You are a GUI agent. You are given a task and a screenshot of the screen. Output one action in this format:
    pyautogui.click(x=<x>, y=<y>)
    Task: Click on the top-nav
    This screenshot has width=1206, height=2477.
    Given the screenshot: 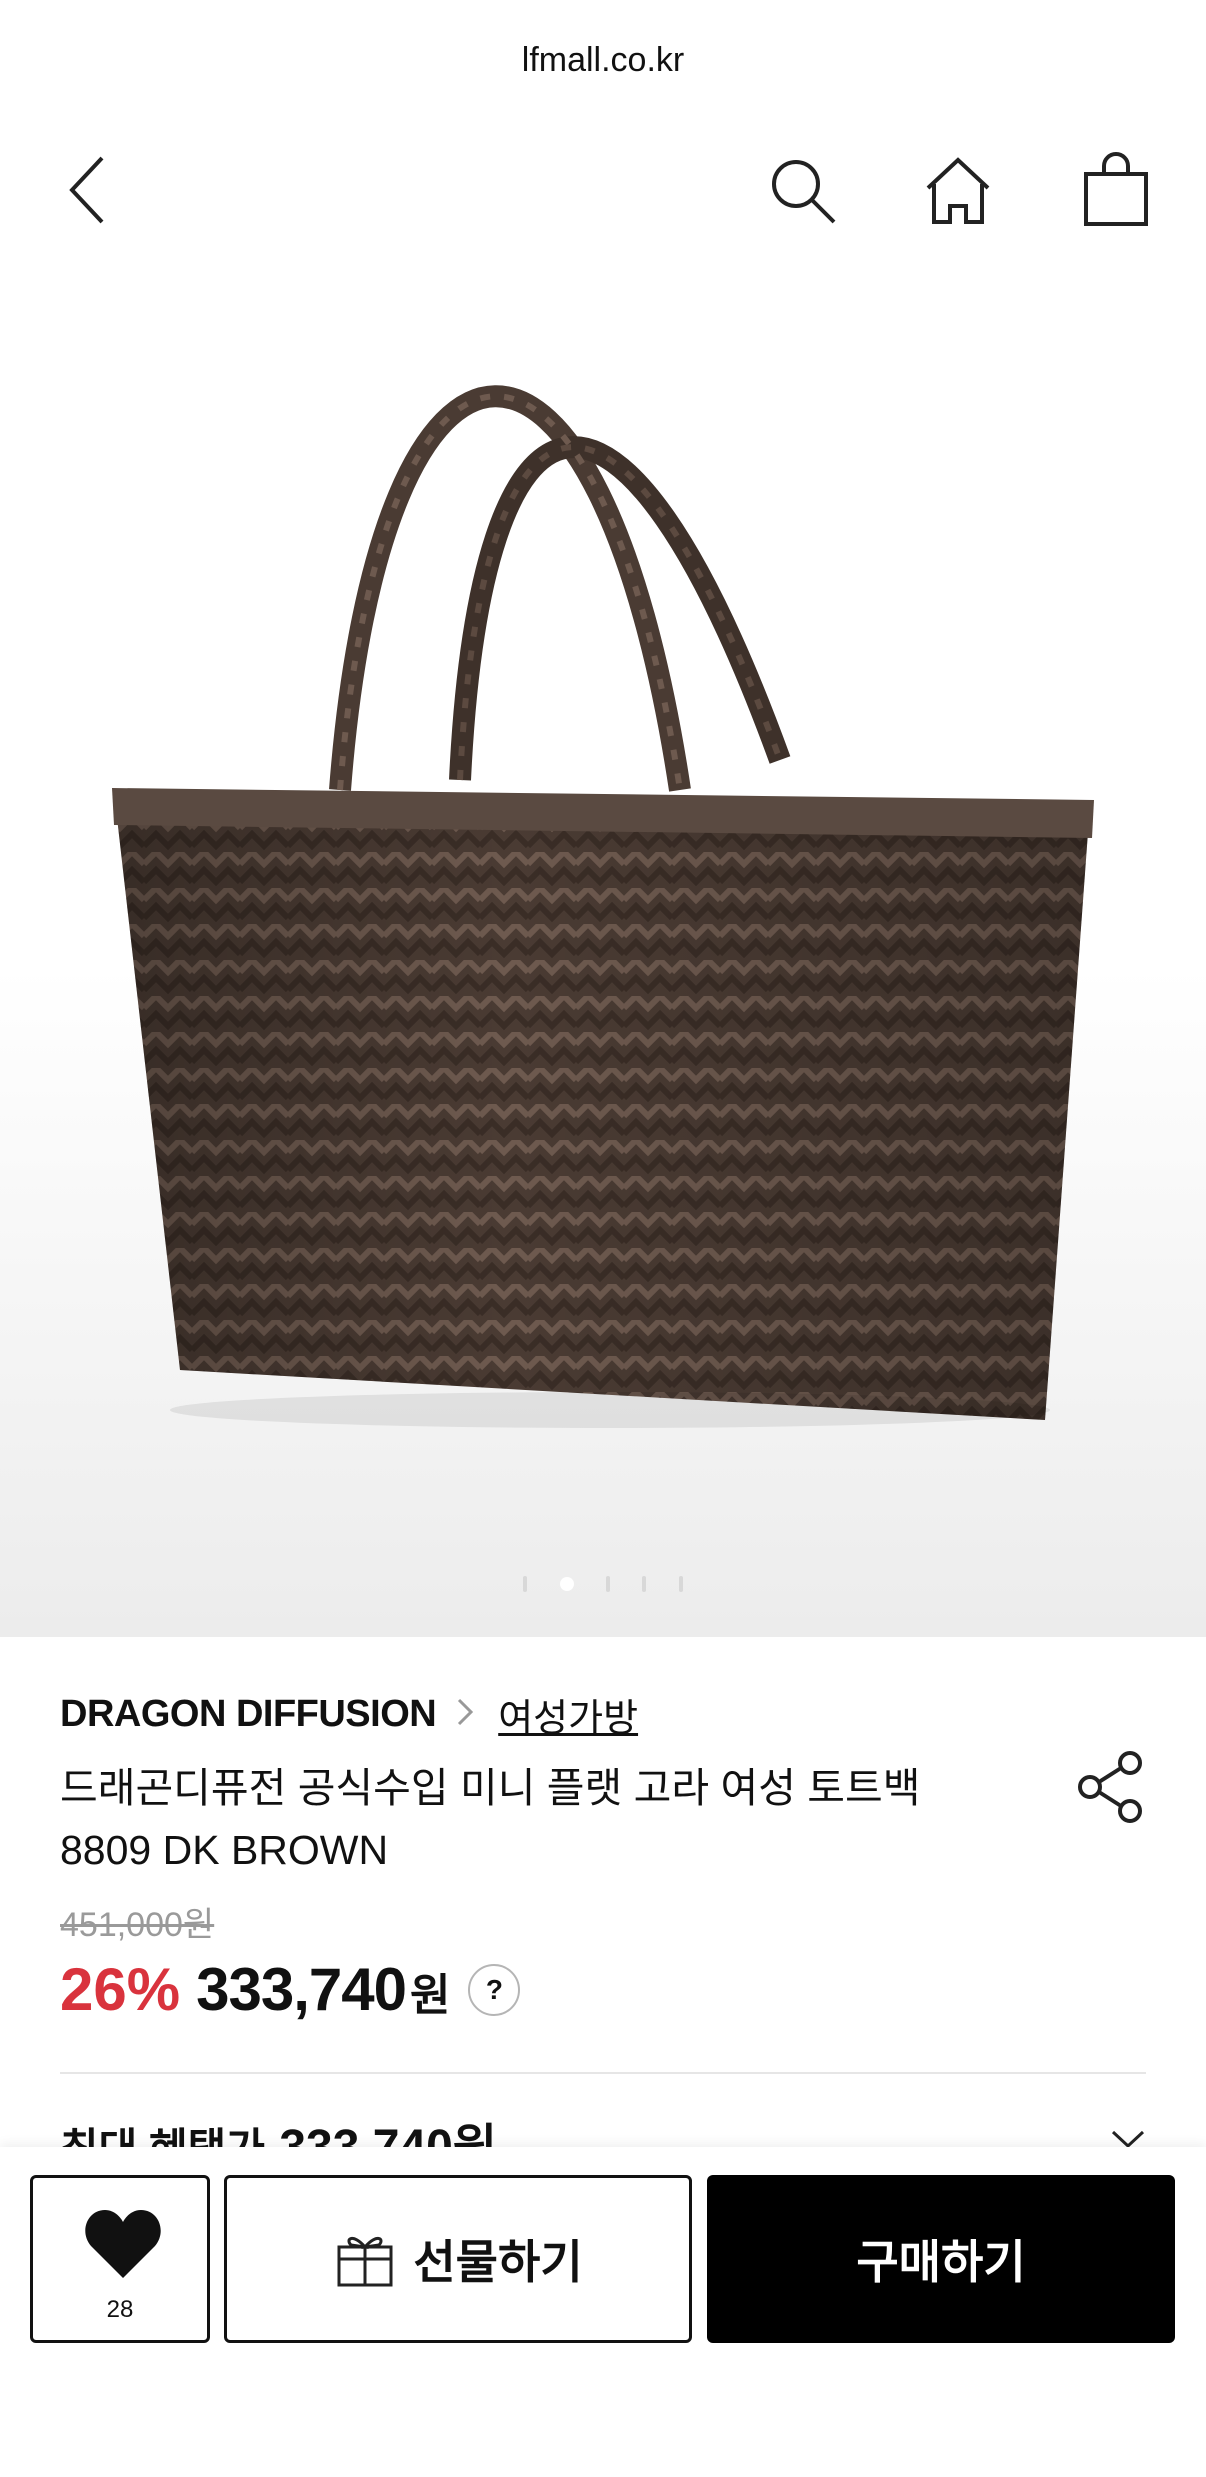 What is the action you would take?
    pyautogui.click(x=603, y=180)
    